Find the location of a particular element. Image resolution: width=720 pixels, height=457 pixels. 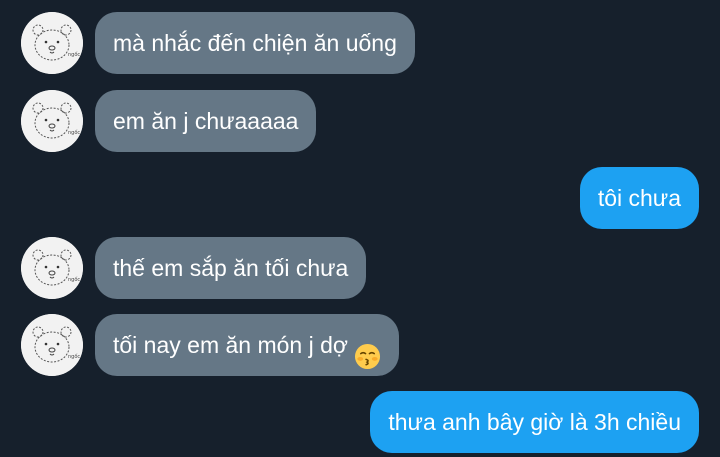

message-text: mà nhắc đến chiện ăn uống is located at coordinates (255, 43).